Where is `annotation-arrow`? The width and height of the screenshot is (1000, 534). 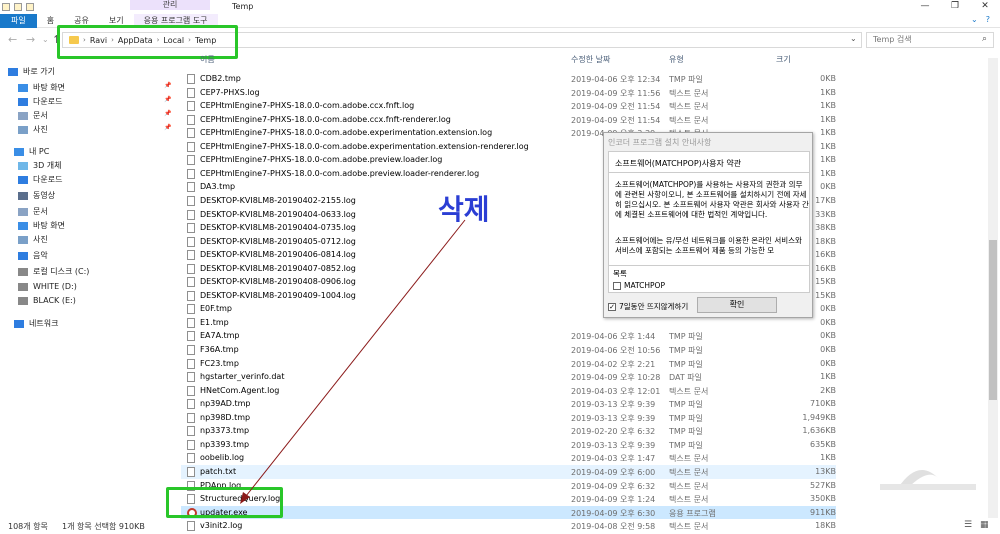 annotation-arrow is located at coordinates (353, 361).